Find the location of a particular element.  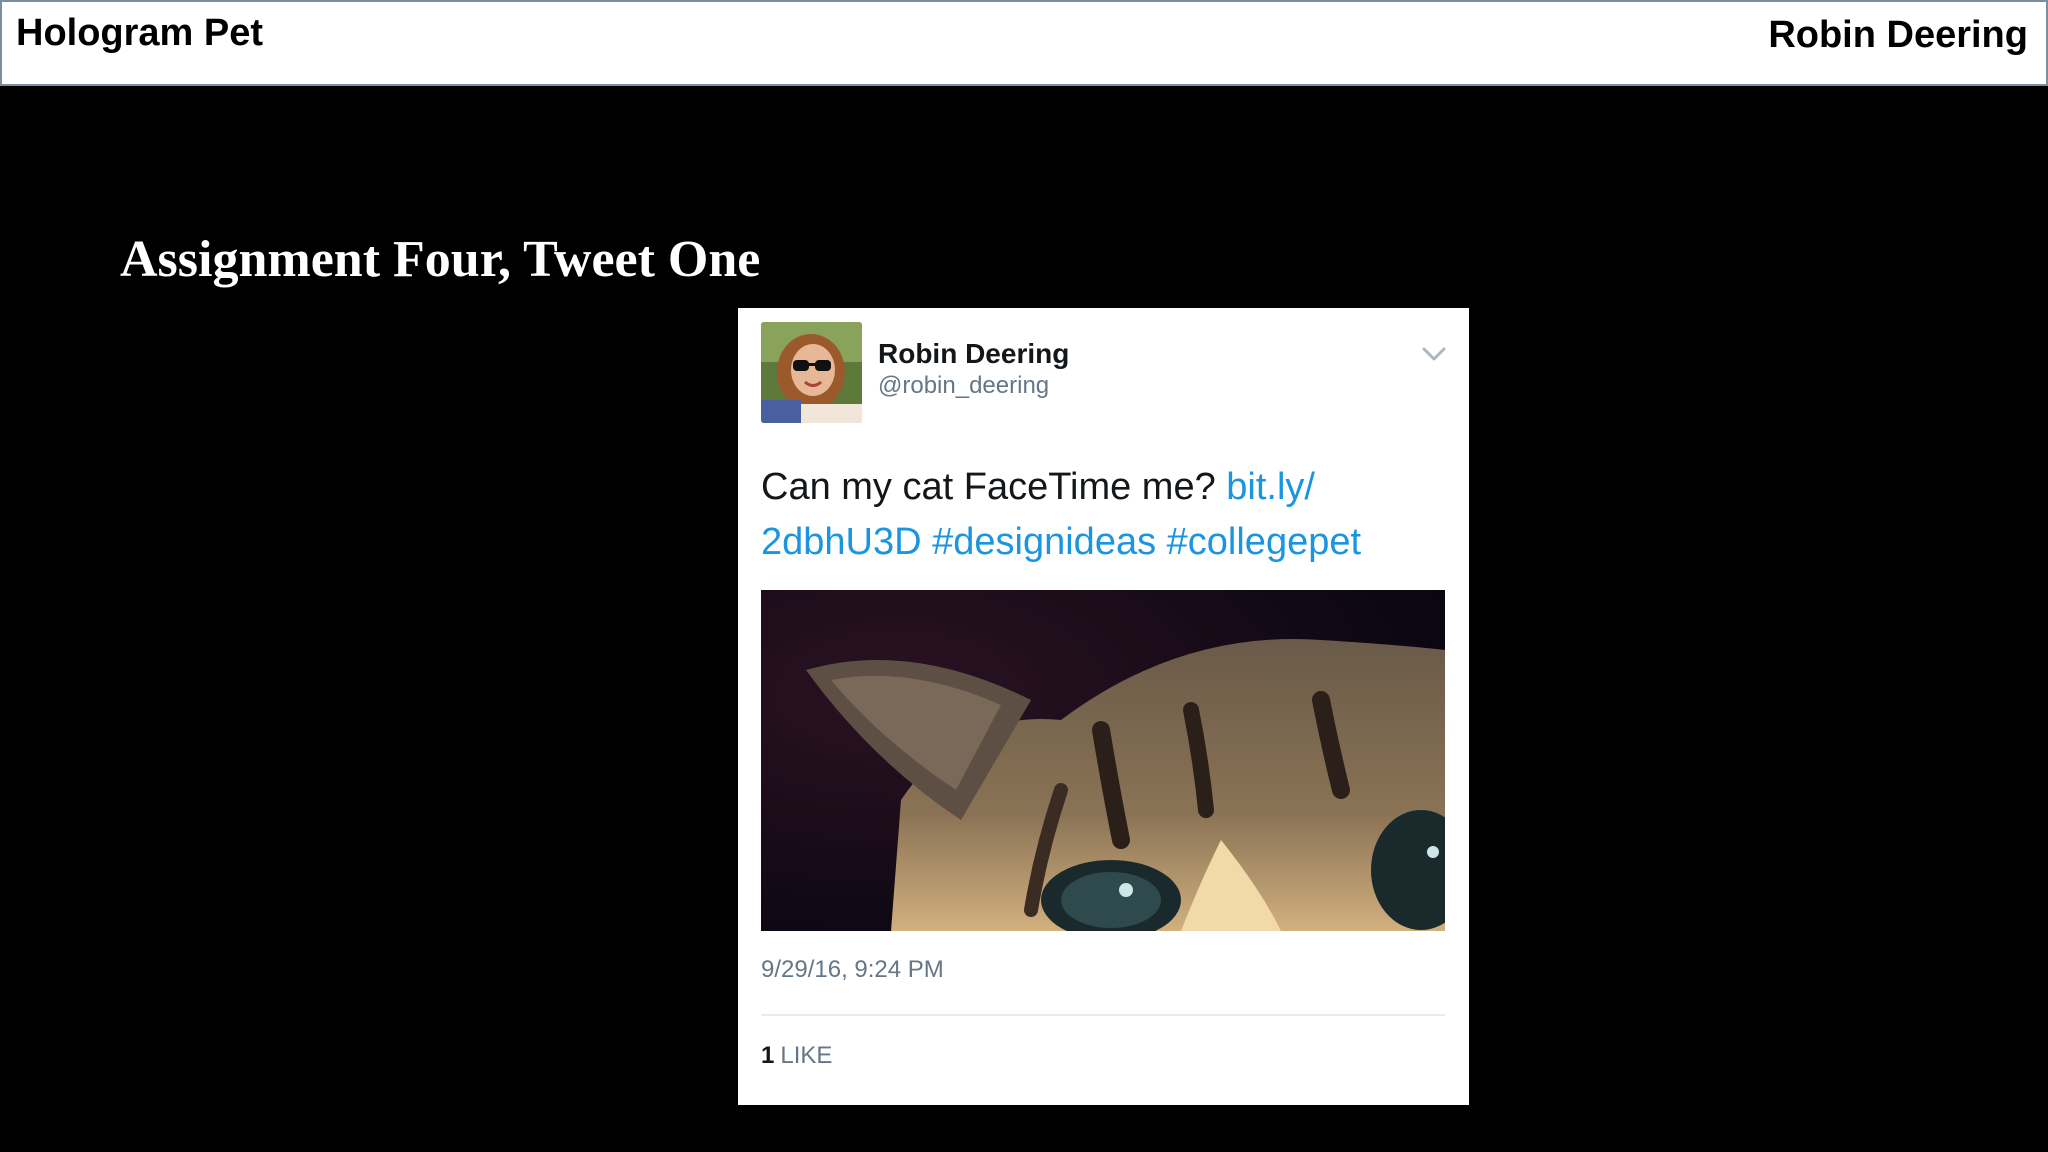

slide-header: Hologram Pet Robin Deering is located at coordinates (1024, 43).